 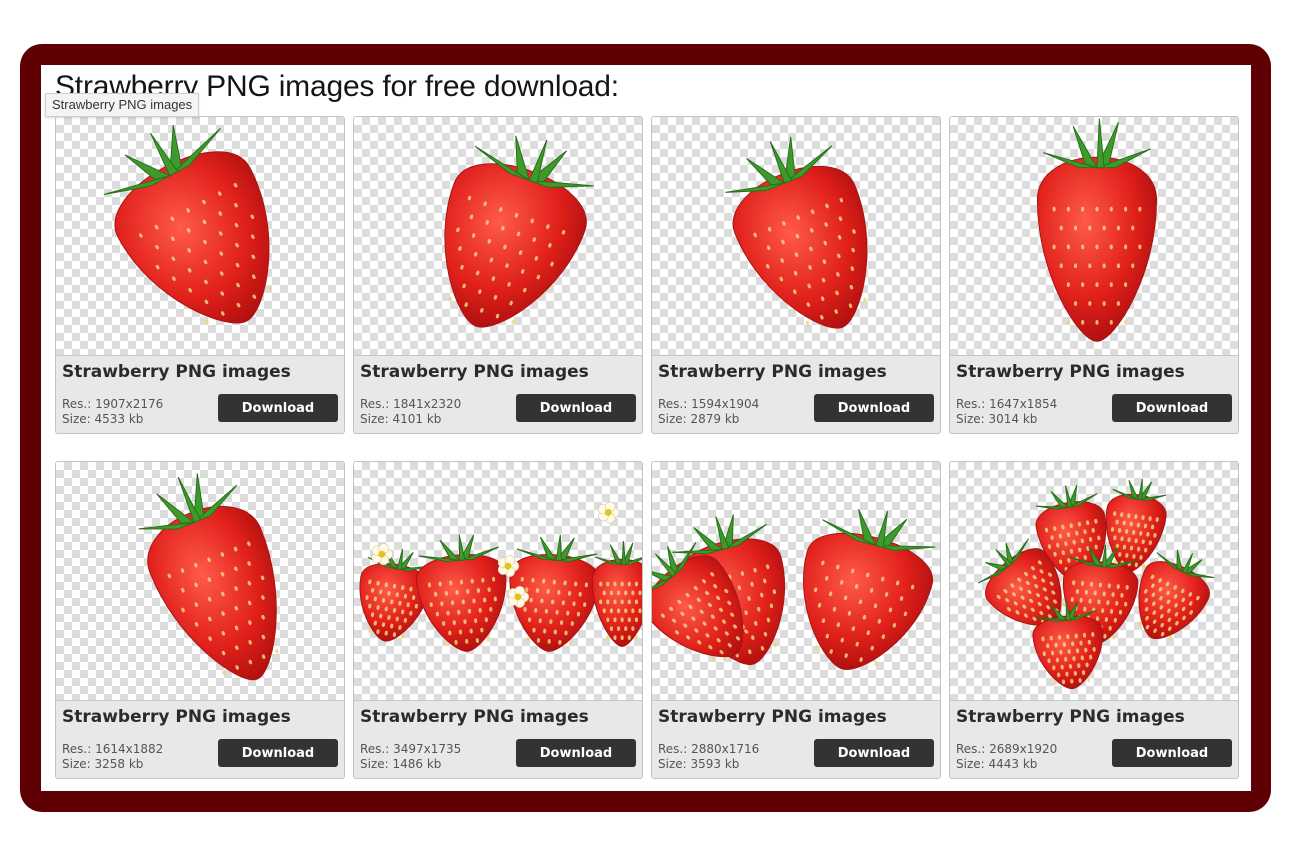 I want to click on size-line: Size: 1486 kb, so click(x=410, y=764).